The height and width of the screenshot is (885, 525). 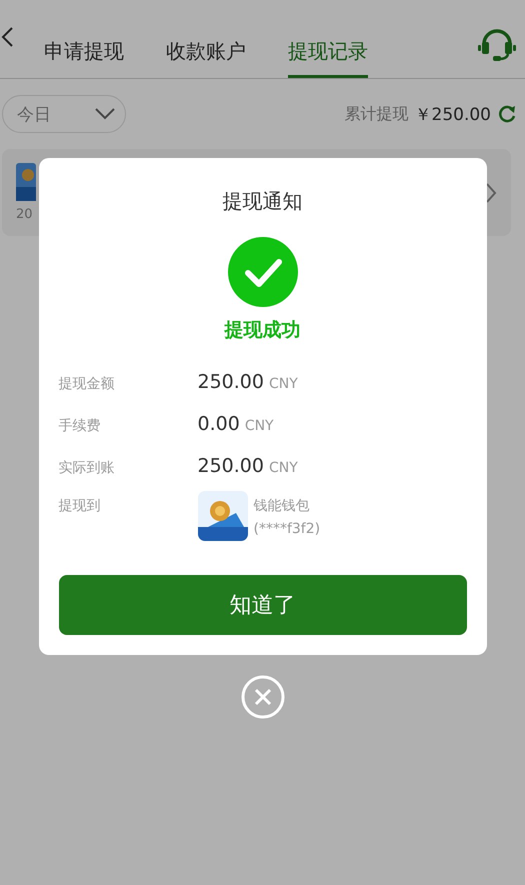 What do you see at coordinates (219, 424) in the screenshot?
I see `amount-value: 0.00` at bounding box center [219, 424].